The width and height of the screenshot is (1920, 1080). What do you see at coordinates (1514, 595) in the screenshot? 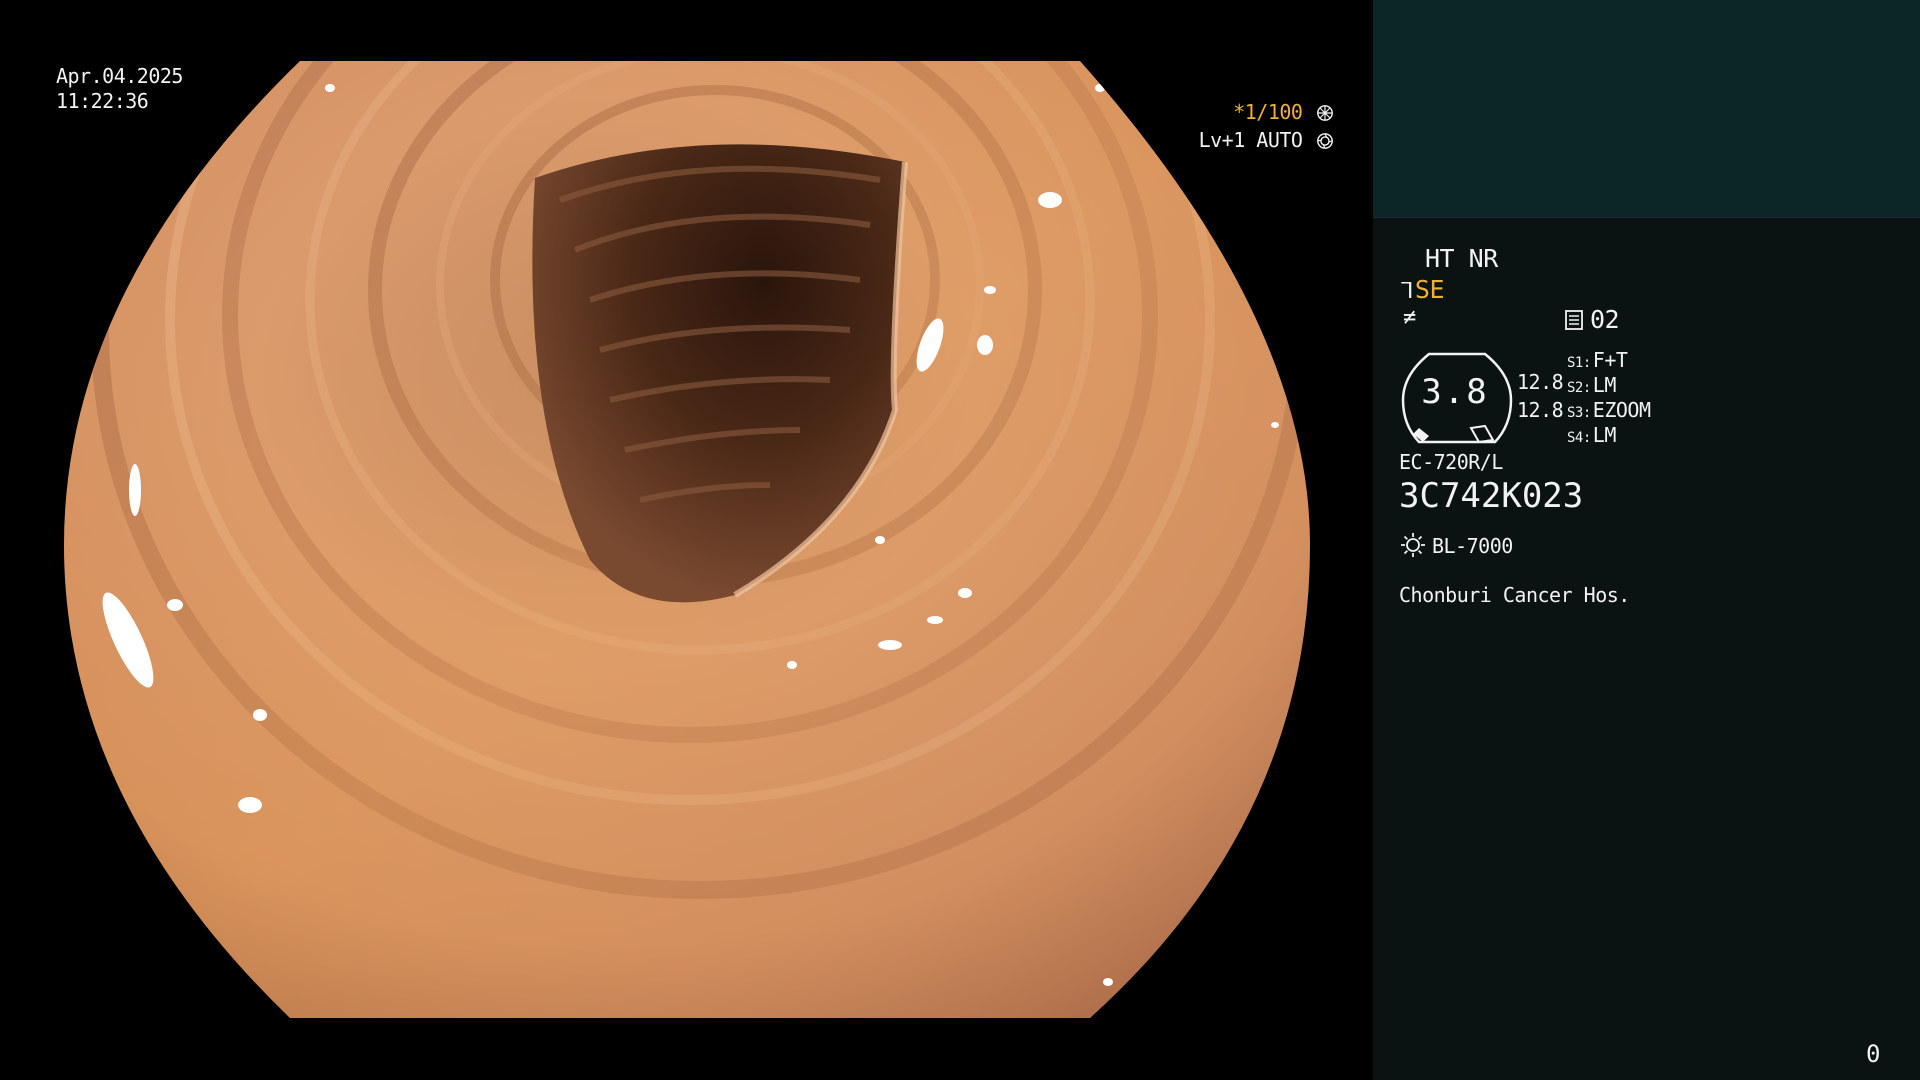
I see `hospital-name: Chonburi Cancer Hos.` at bounding box center [1514, 595].